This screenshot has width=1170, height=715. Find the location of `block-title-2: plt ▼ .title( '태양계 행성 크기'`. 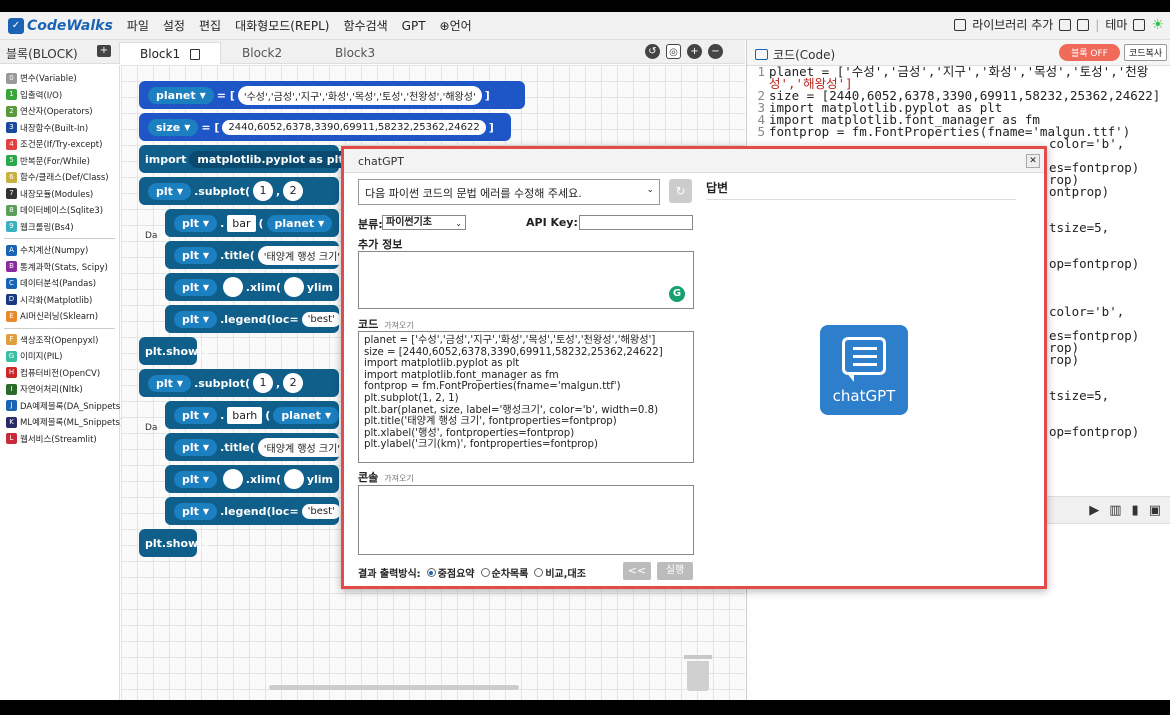

block-title-2: plt ▼ .title( '태양계 행성 크기' is located at coordinates (256, 447).